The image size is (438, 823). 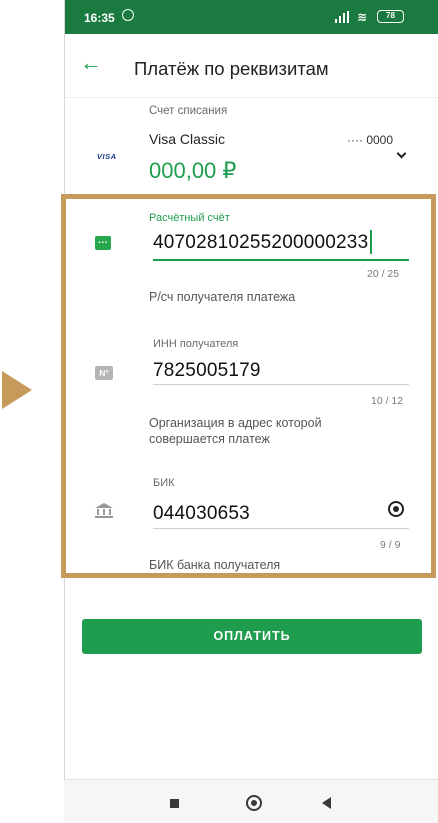 I want to click on android-nav-bar, so click(x=251, y=801).